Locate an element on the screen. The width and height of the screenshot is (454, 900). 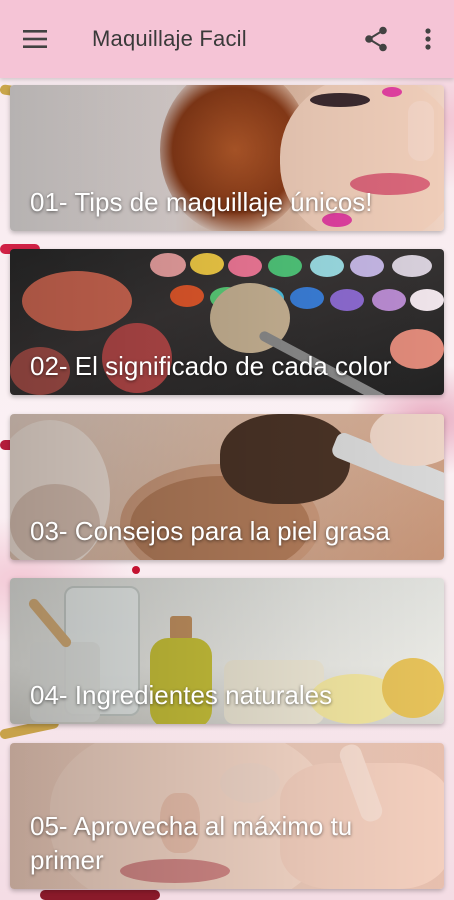
app-title: Maquillaje Facil is located at coordinates (169, 38).